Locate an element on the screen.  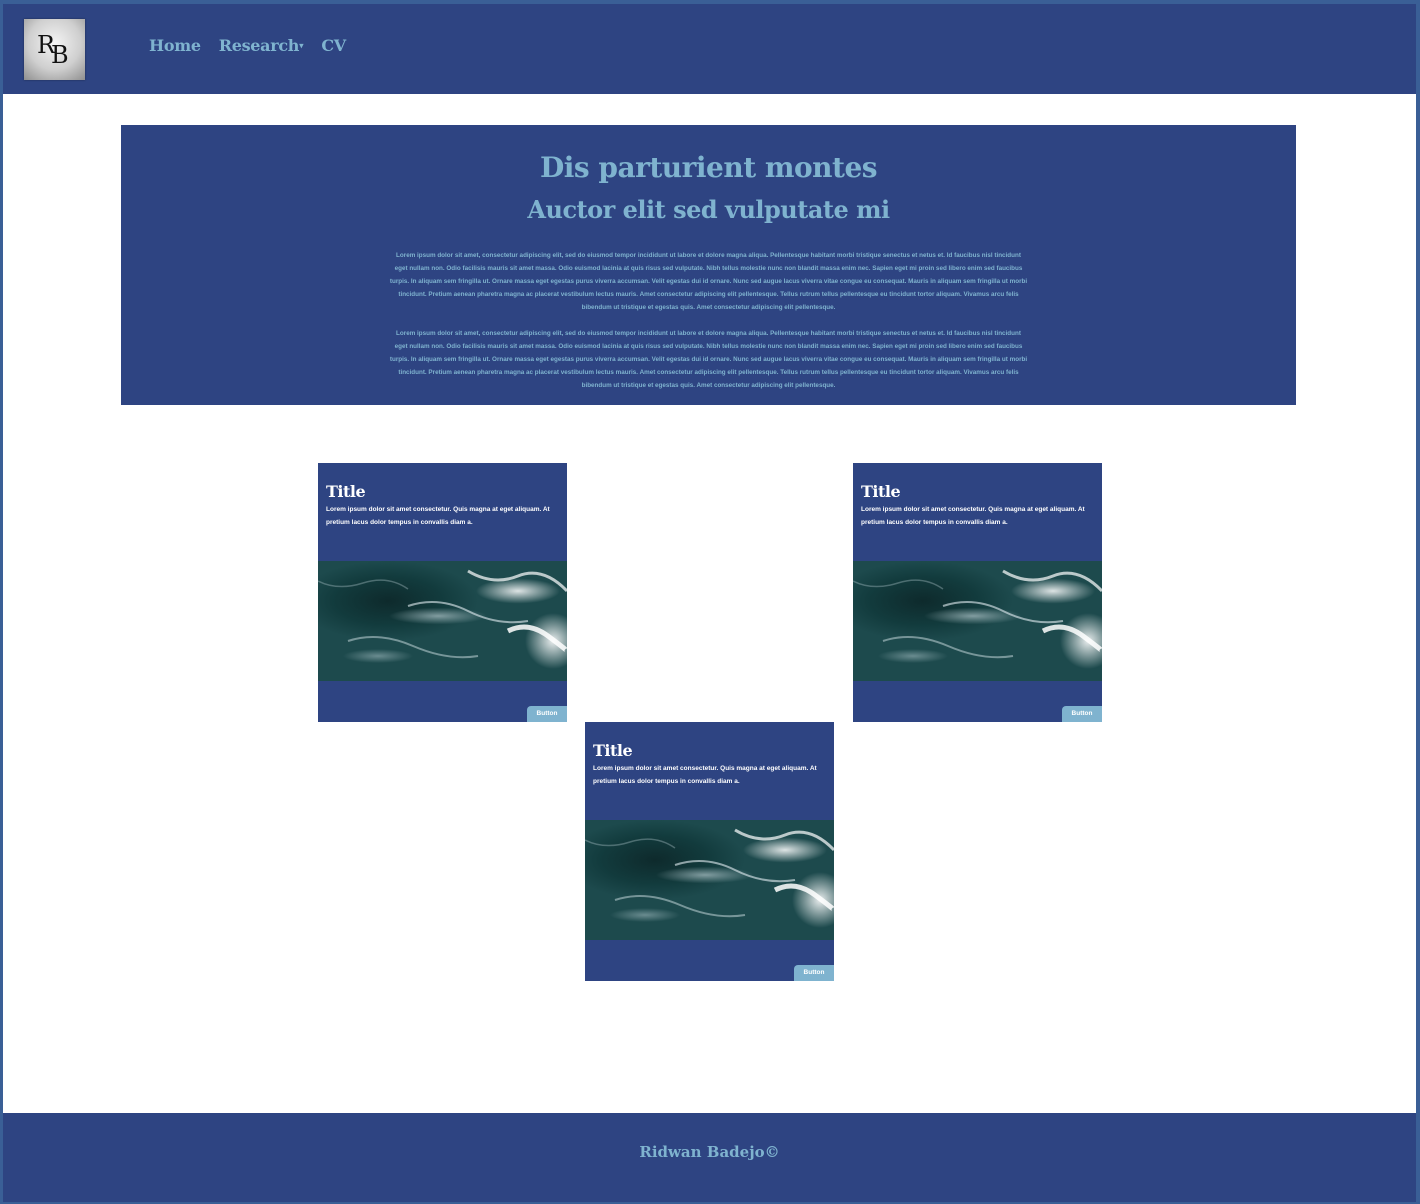
footer: Ridwan Badejo© is located at coordinates (709, 1157).